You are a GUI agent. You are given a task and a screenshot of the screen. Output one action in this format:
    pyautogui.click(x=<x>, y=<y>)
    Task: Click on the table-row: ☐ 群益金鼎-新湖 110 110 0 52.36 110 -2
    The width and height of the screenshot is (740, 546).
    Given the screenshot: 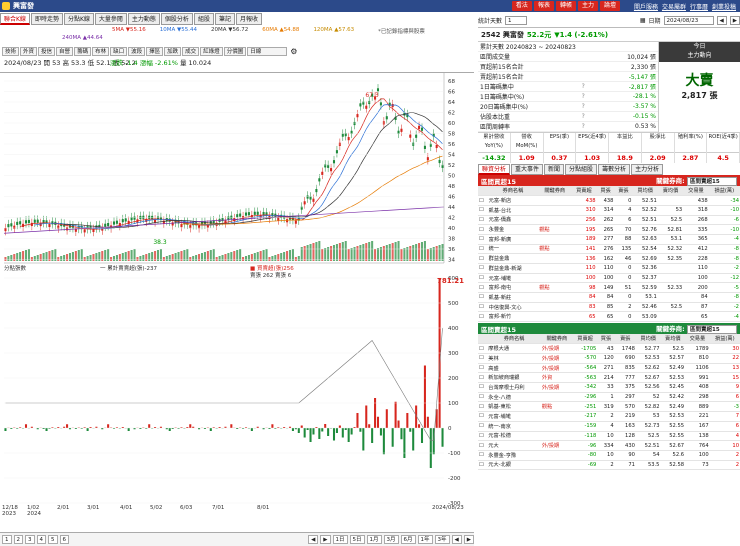 What is the action you would take?
    pyautogui.click(x=609, y=268)
    